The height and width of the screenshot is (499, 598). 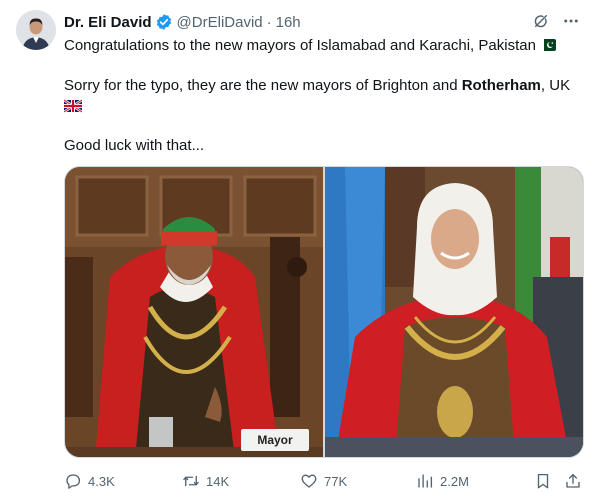 What do you see at coordinates (191, 481) in the screenshot?
I see `retweet-icon` at bounding box center [191, 481].